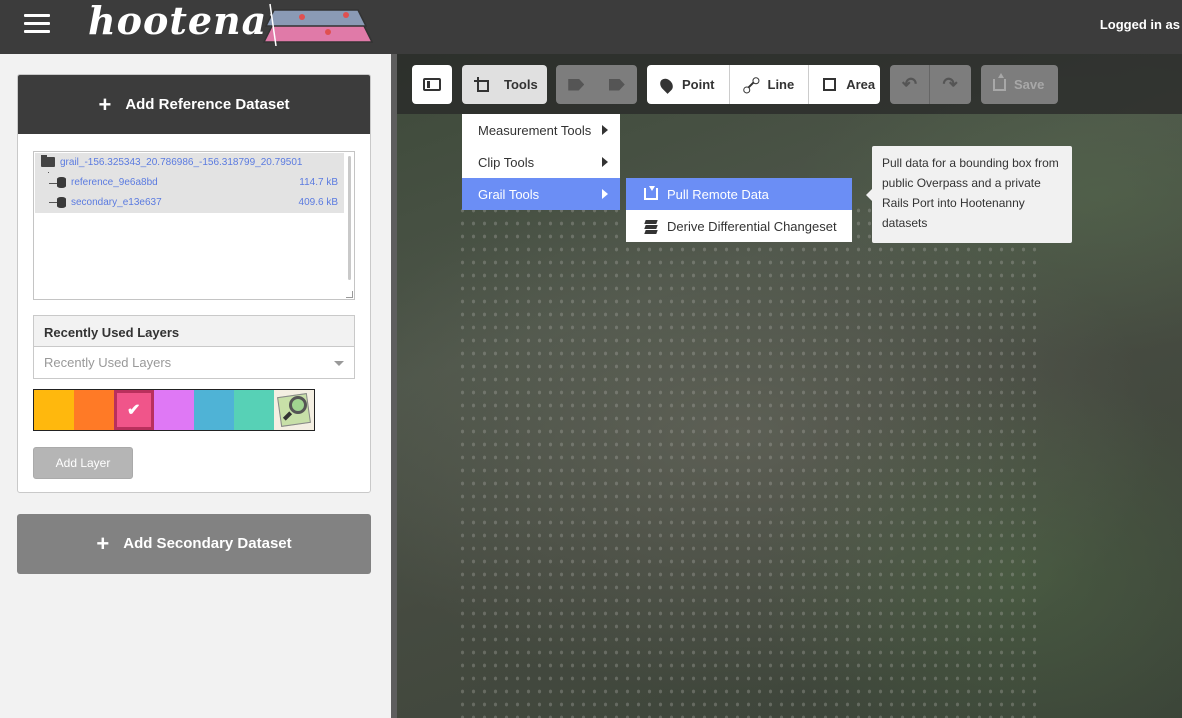 The image size is (1182, 718). I want to click on recent-layers-select: Recently Used Layers, so click(194, 362).